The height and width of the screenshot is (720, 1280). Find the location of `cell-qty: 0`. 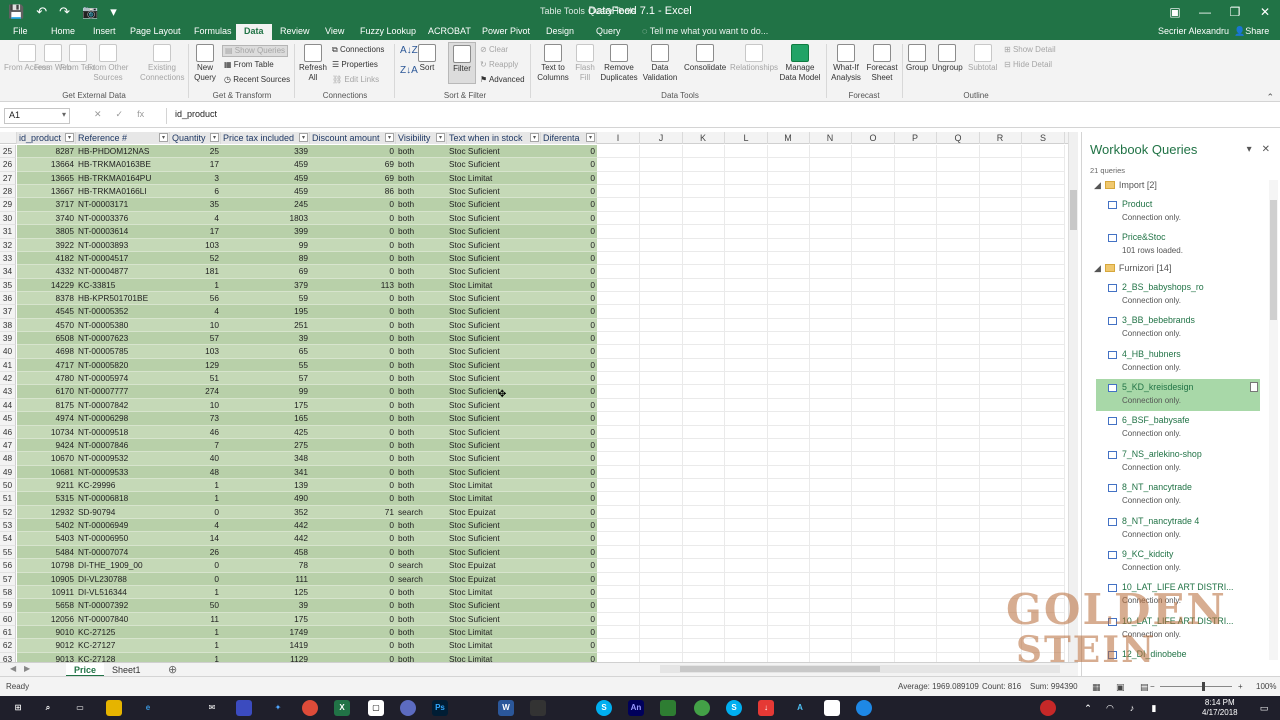

cell-qty: 0 is located at coordinates (195, 566).